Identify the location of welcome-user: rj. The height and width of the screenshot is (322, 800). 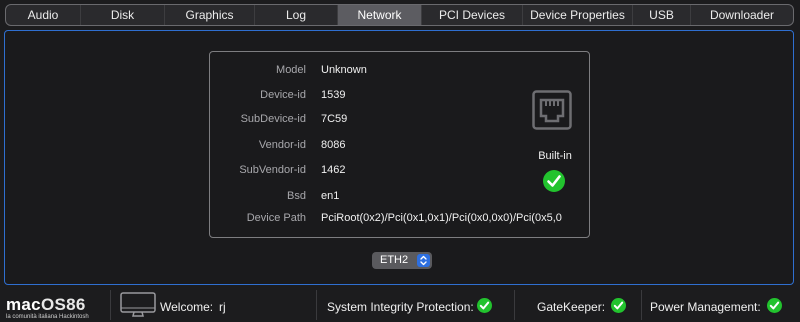
(222, 307).